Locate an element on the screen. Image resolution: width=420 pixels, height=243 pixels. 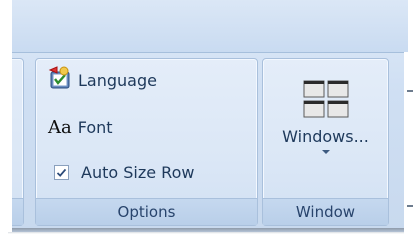
window-tiles-icon is located at coordinates (326, 99).